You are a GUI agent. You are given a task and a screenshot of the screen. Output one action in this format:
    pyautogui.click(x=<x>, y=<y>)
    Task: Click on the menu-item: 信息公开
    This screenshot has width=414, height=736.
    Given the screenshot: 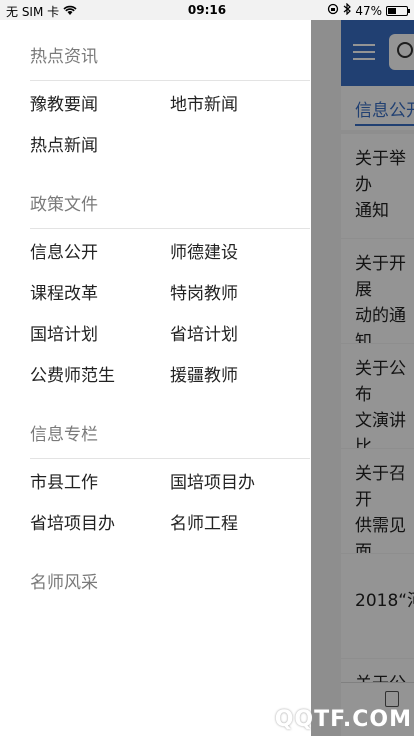 What is the action you would take?
    pyautogui.click(x=100, y=261)
    